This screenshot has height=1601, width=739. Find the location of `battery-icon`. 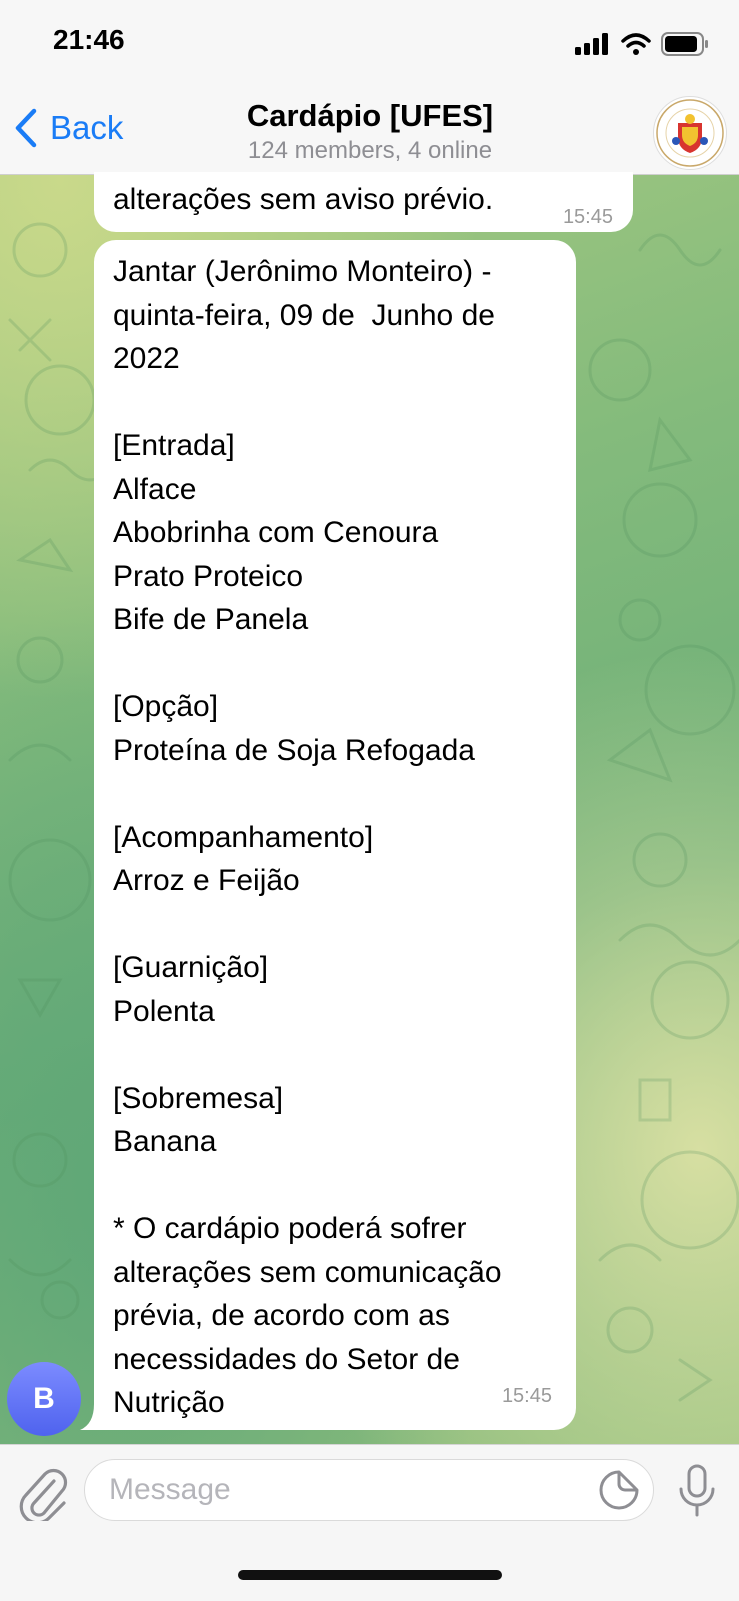

battery-icon is located at coordinates (684, 44).